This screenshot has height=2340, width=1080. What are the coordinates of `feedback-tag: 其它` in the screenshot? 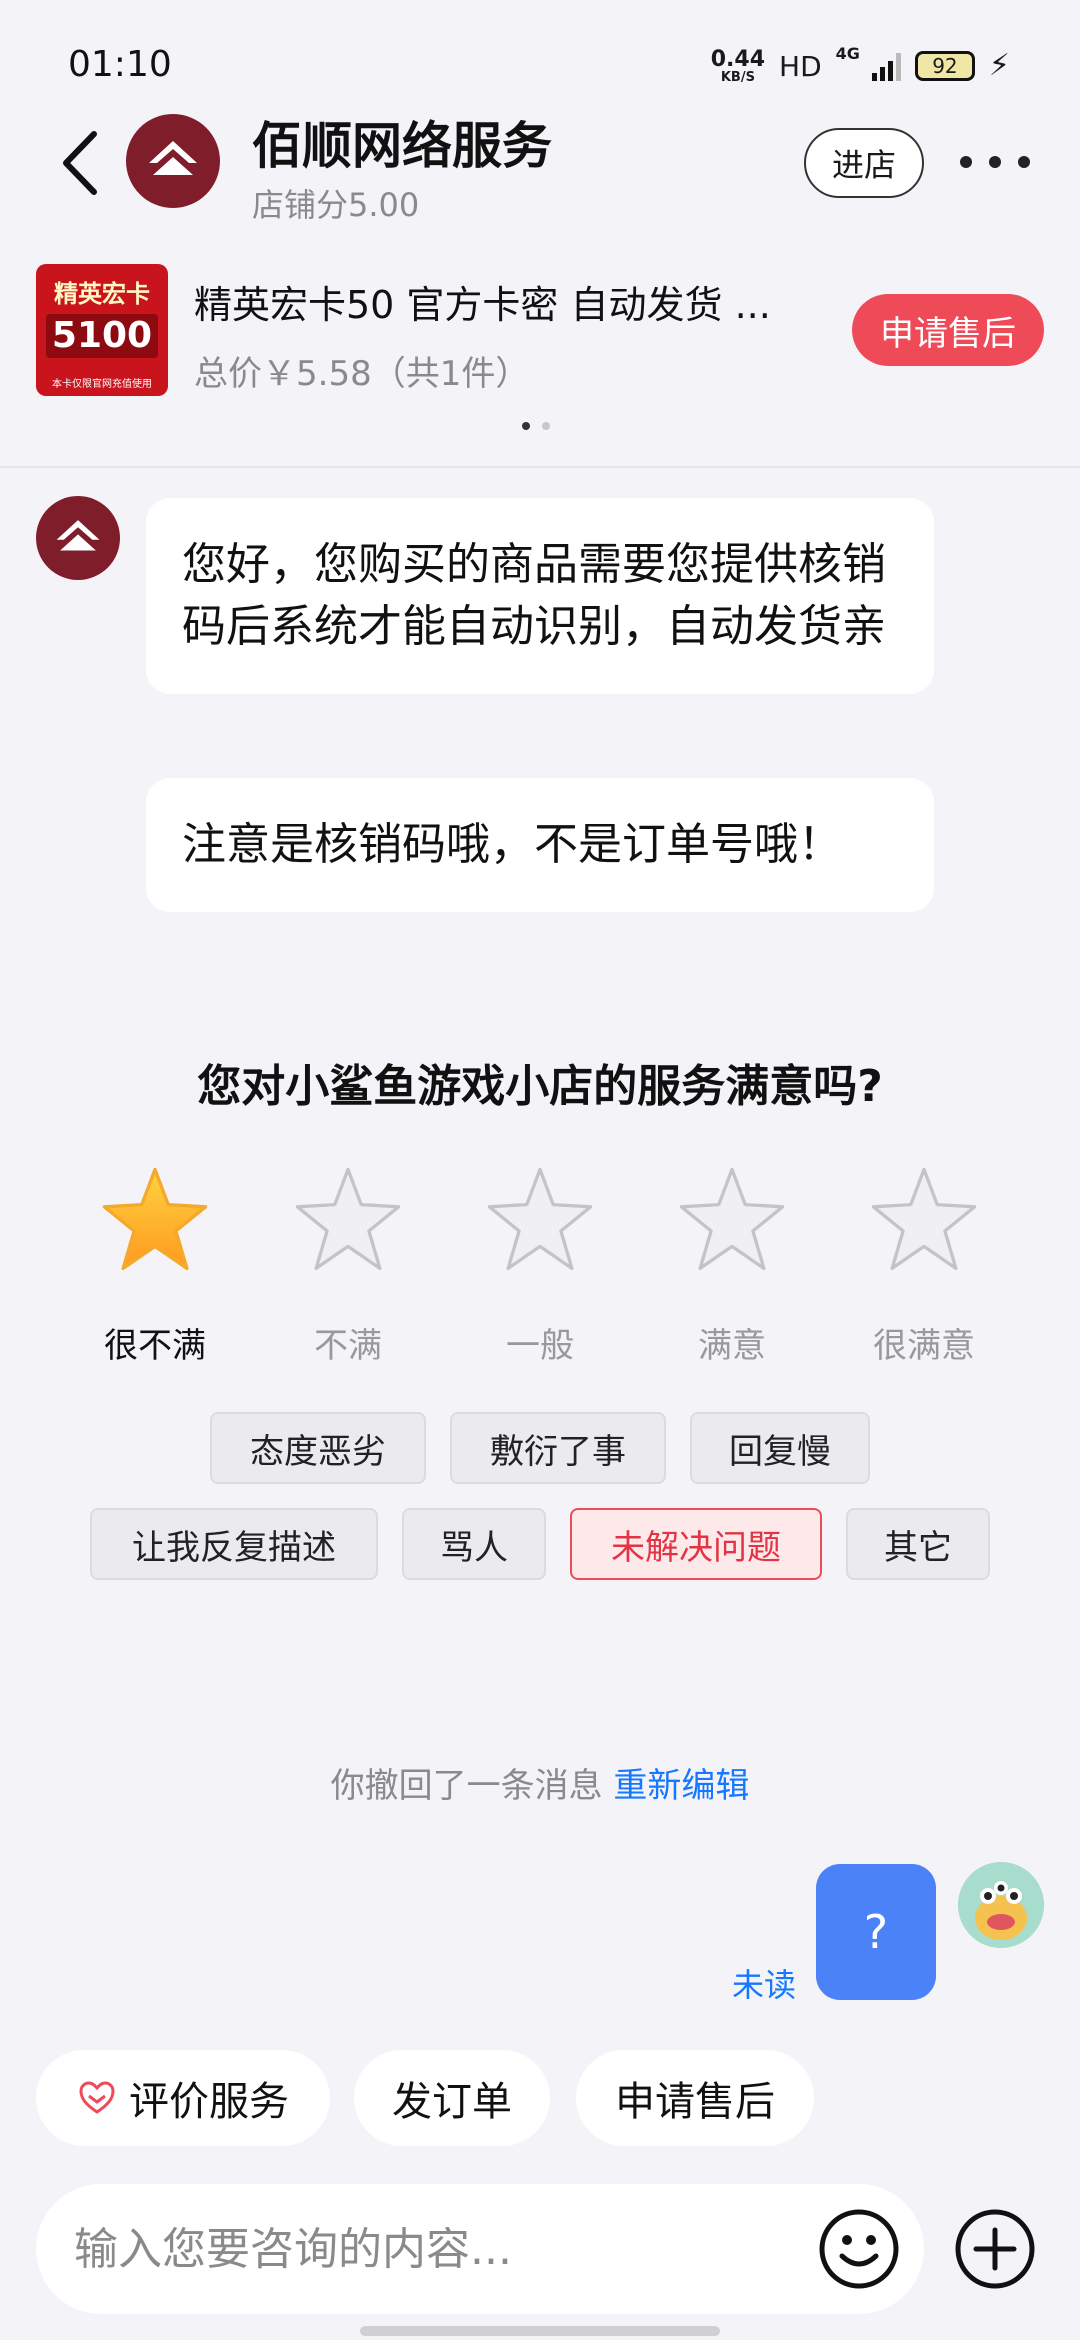 It's located at (918, 1544).